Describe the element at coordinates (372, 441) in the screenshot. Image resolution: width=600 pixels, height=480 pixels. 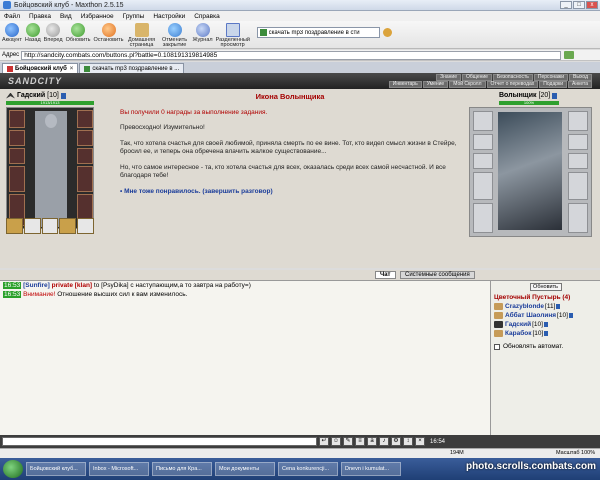
I see `translit-icon: а` at that location.